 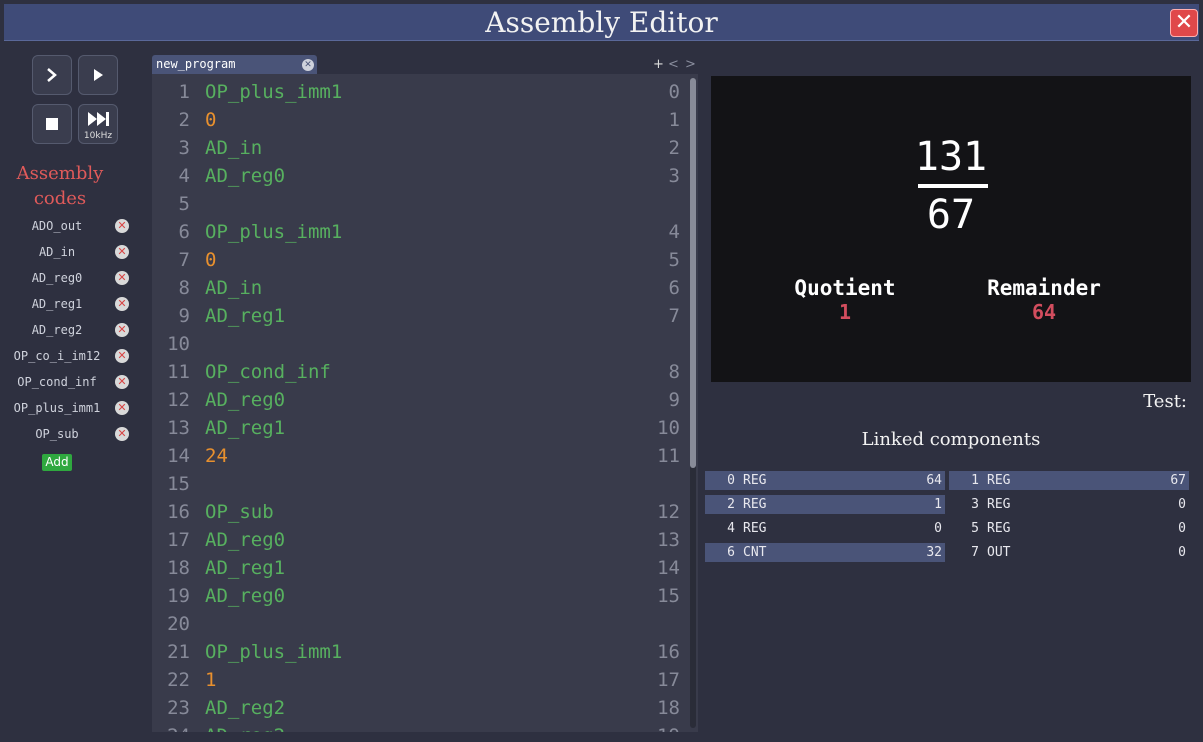 What do you see at coordinates (69, 383) in the screenshot?
I see `list-item: OP_cond_inf ✕` at bounding box center [69, 383].